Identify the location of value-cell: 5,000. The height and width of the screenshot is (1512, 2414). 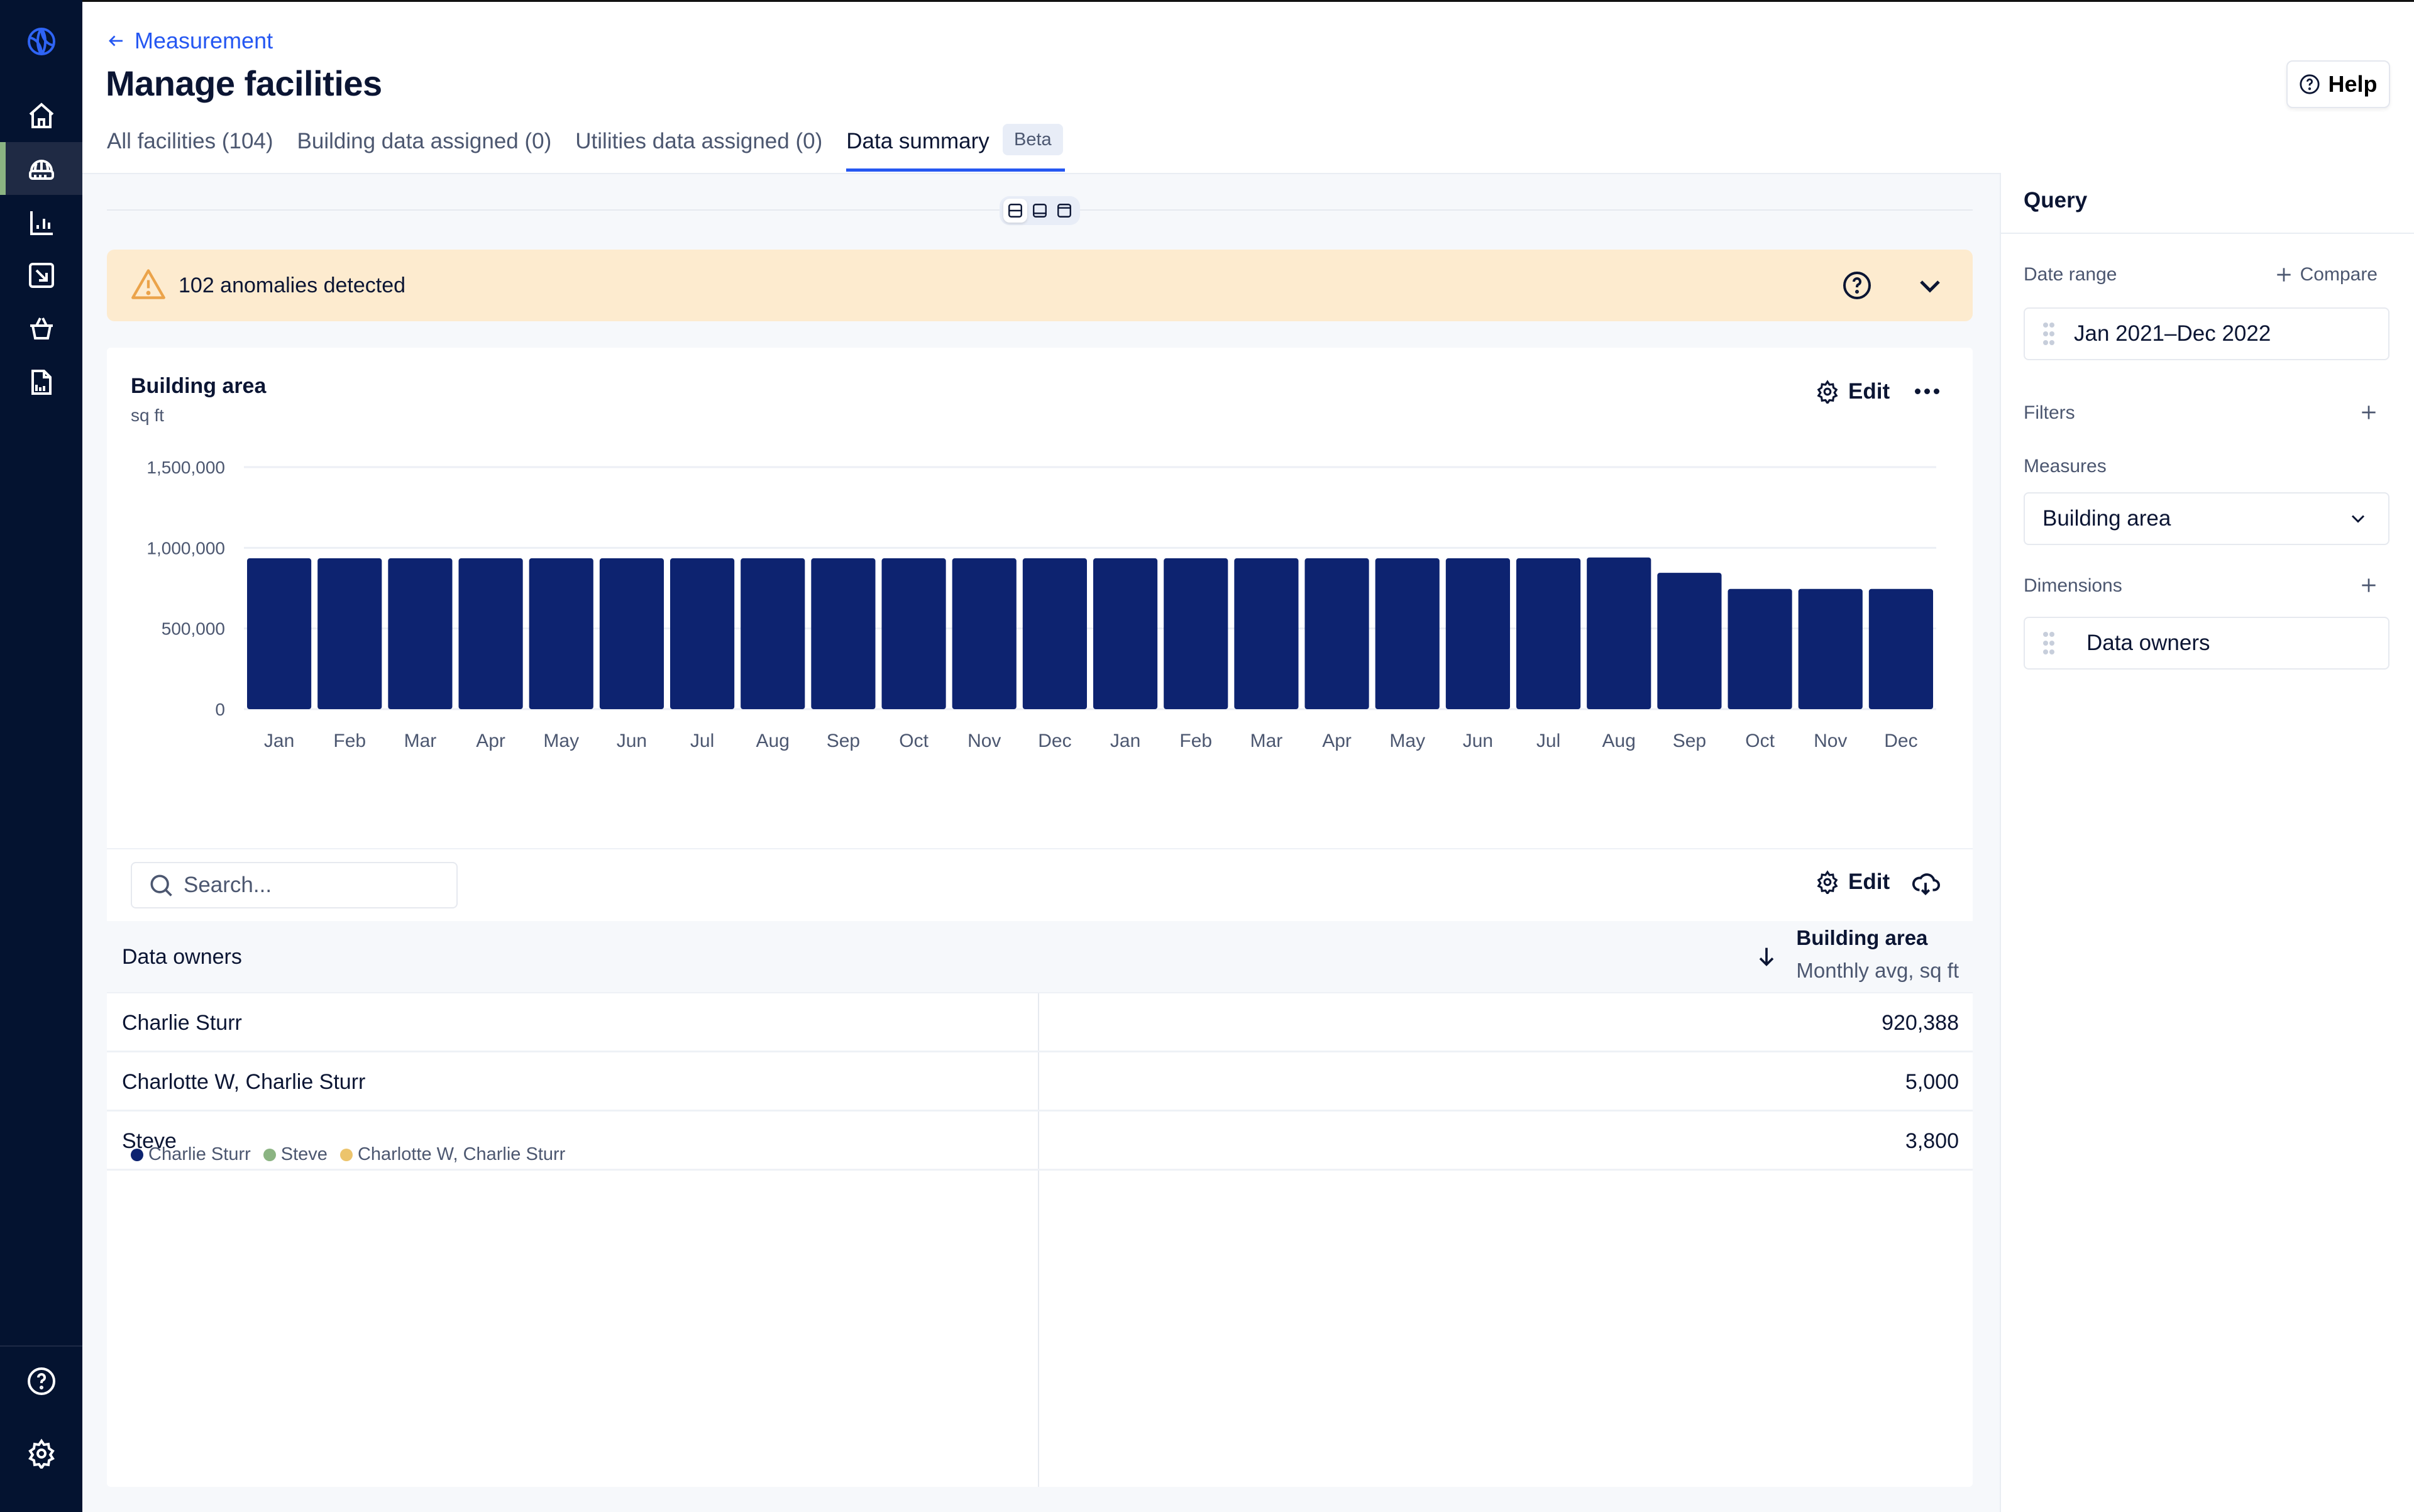
(1932, 1082).